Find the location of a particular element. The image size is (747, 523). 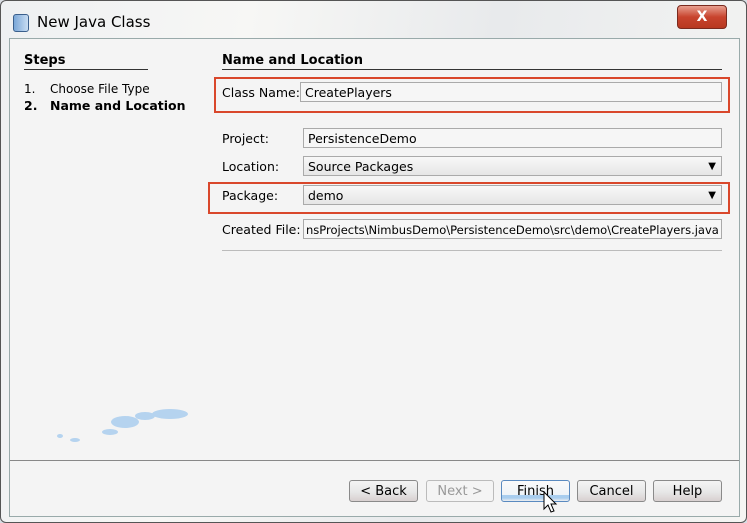

next-button: Next > is located at coordinates (460, 491).